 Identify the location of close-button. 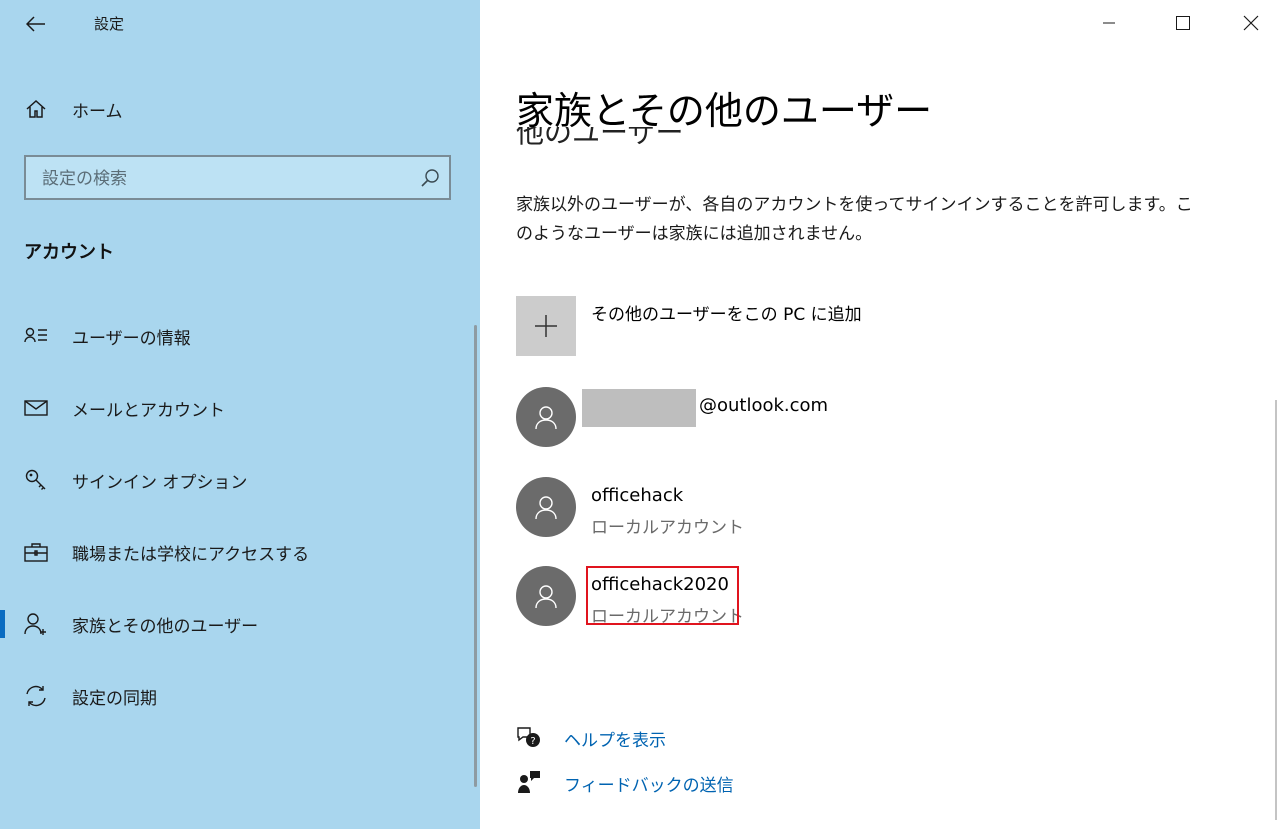
(1251, 23).